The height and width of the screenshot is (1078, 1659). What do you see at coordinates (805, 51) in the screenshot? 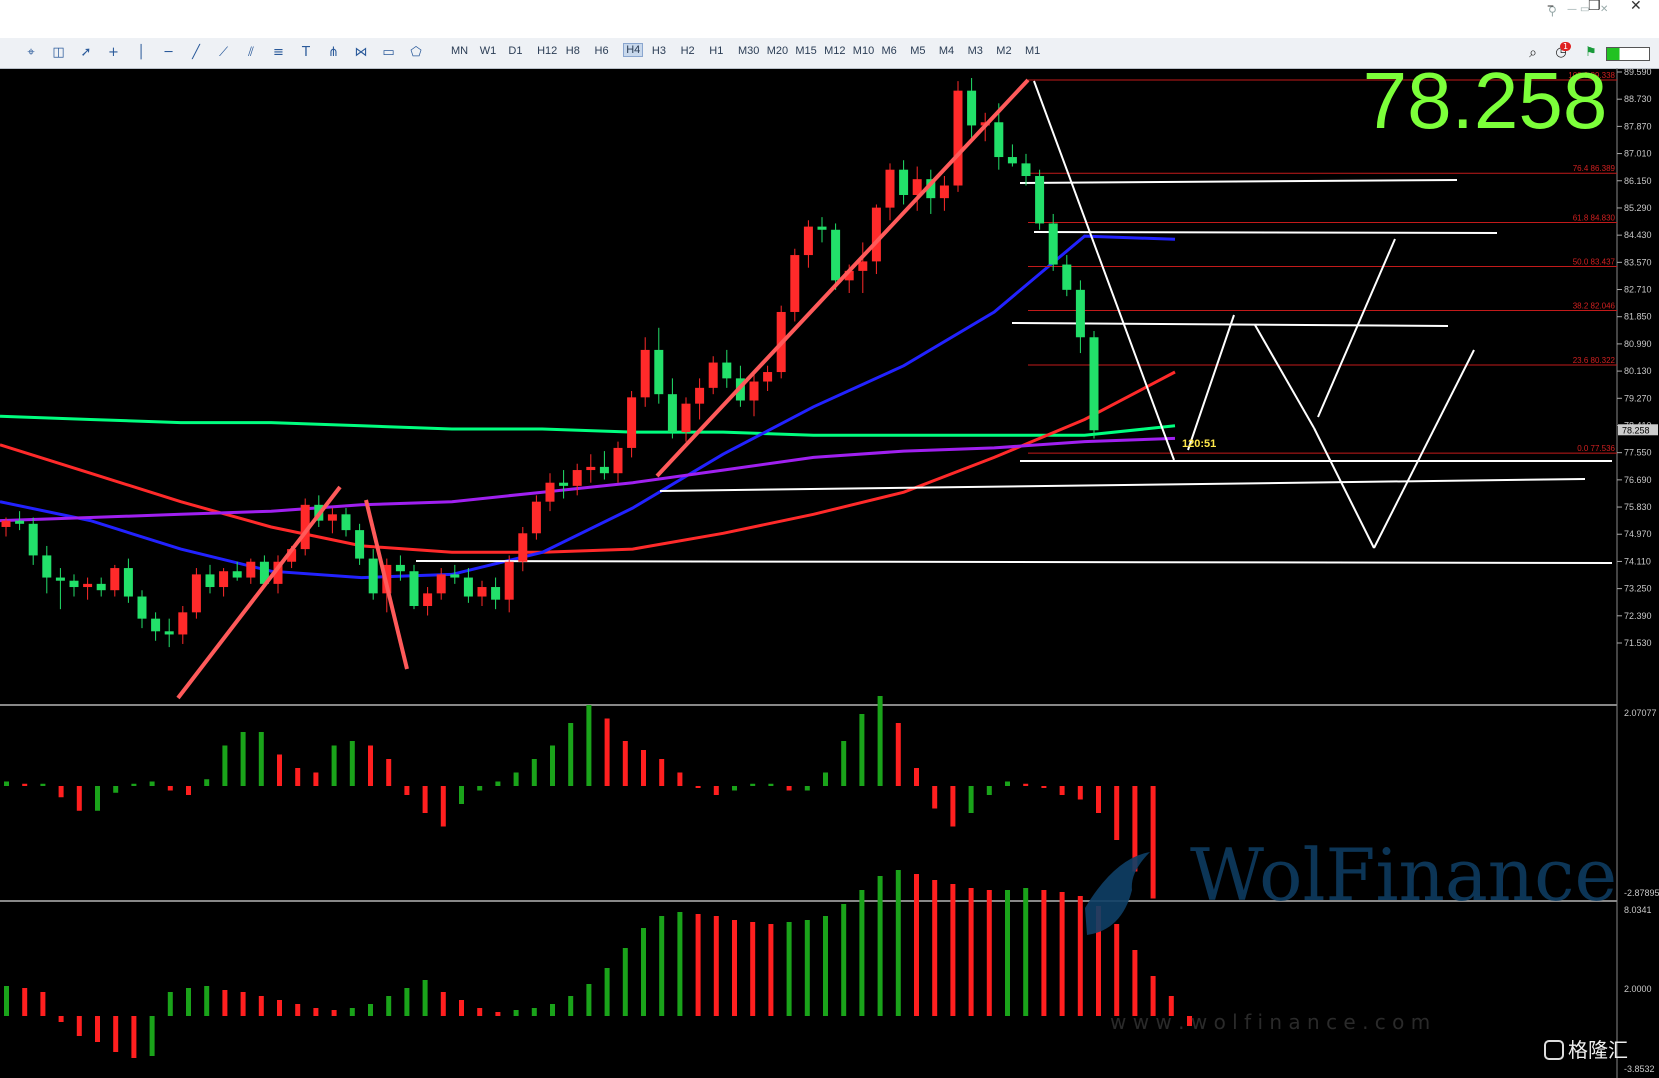
I see `timeframe-m15: M15` at bounding box center [805, 51].